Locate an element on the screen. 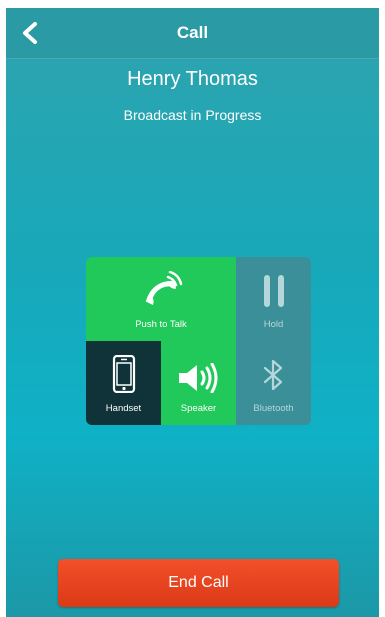 This screenshot has height=617, width=385. speaker-label: Speaker is located at coordinates (198, 408).